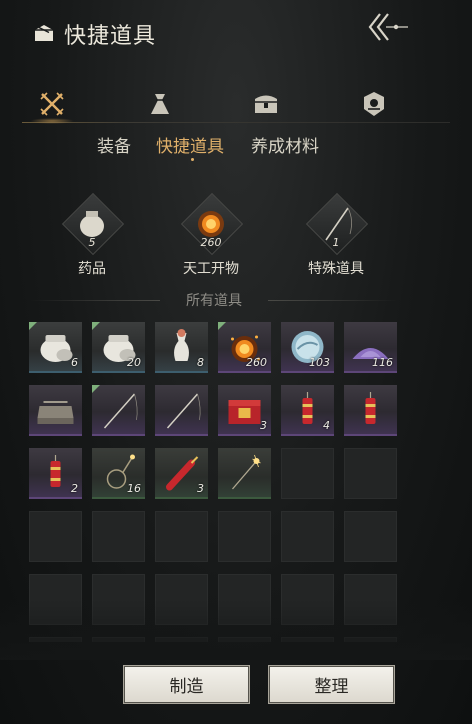 This screenshot has width=472, height=724. I want to click on double-chevron-back-icon, so click(387, 27).